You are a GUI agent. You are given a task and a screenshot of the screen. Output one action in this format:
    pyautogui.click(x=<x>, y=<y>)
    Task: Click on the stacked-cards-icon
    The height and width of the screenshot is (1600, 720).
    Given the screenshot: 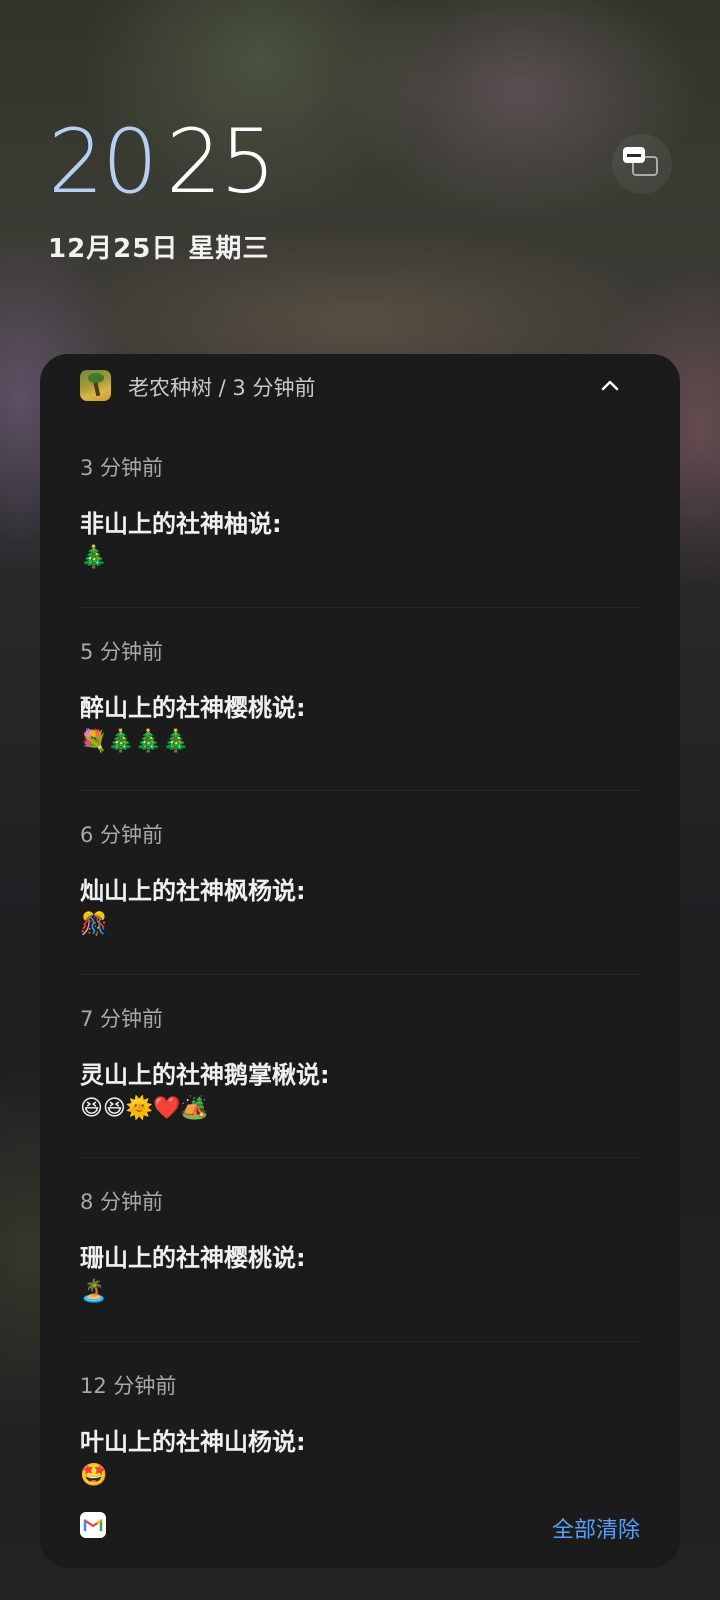 What is the action you would take?
    pyautogui.click(x=642, y=164)
    